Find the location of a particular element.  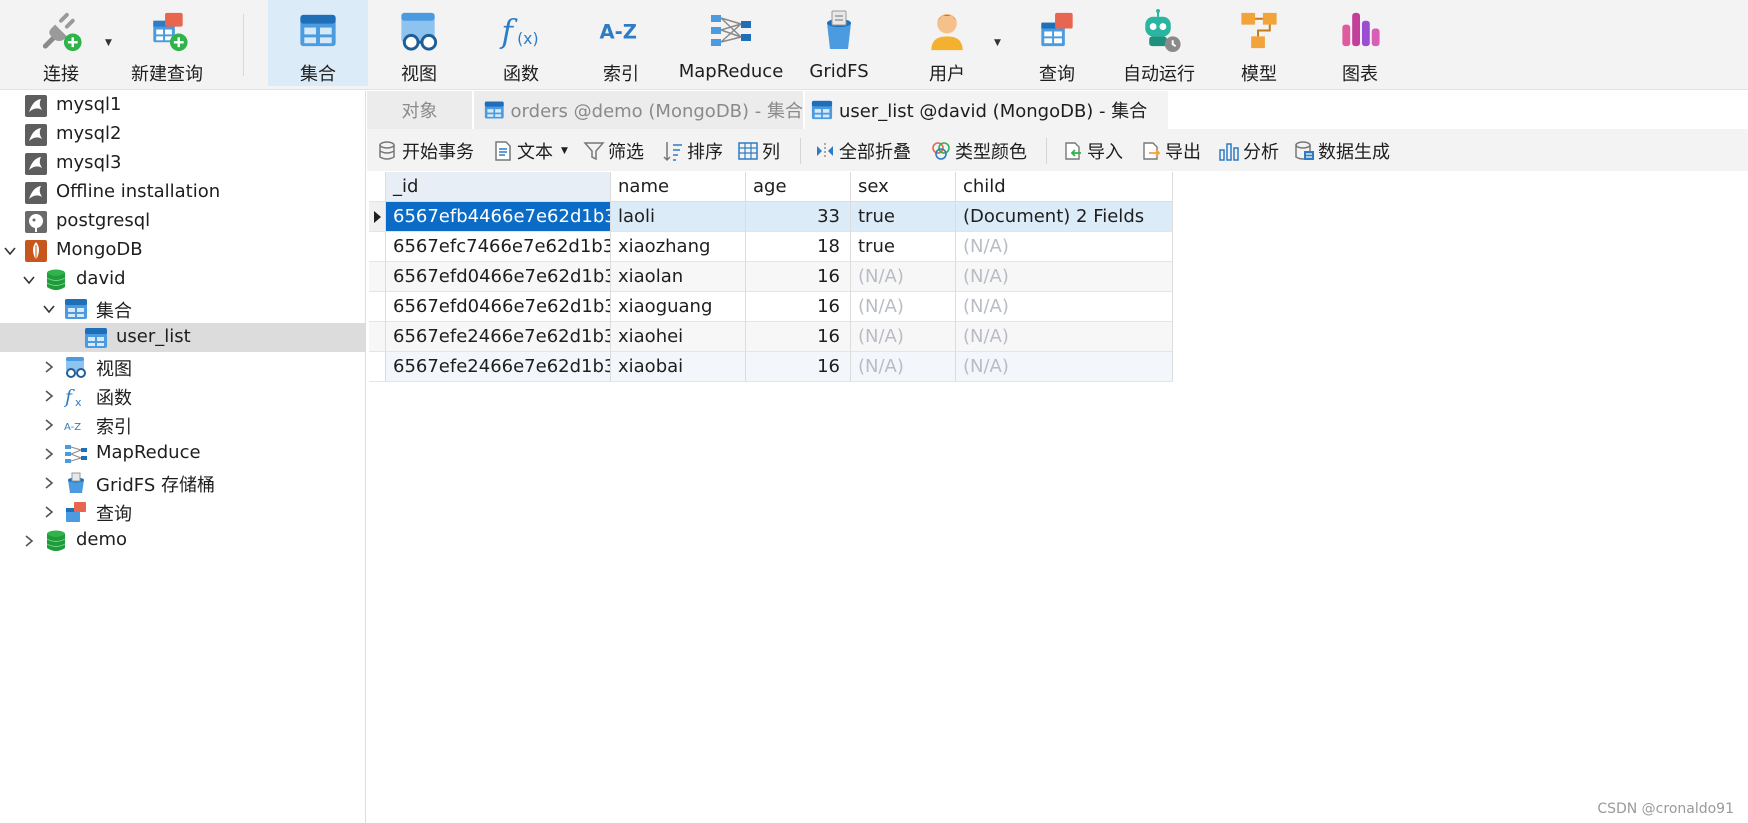

filter-button: 筛选 is located at coordinates (613, 151).